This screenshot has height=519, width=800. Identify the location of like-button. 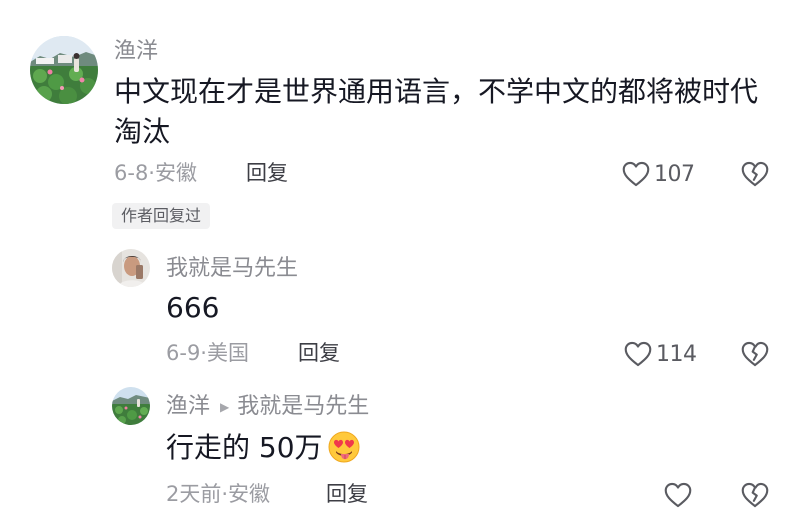
(680, 495).